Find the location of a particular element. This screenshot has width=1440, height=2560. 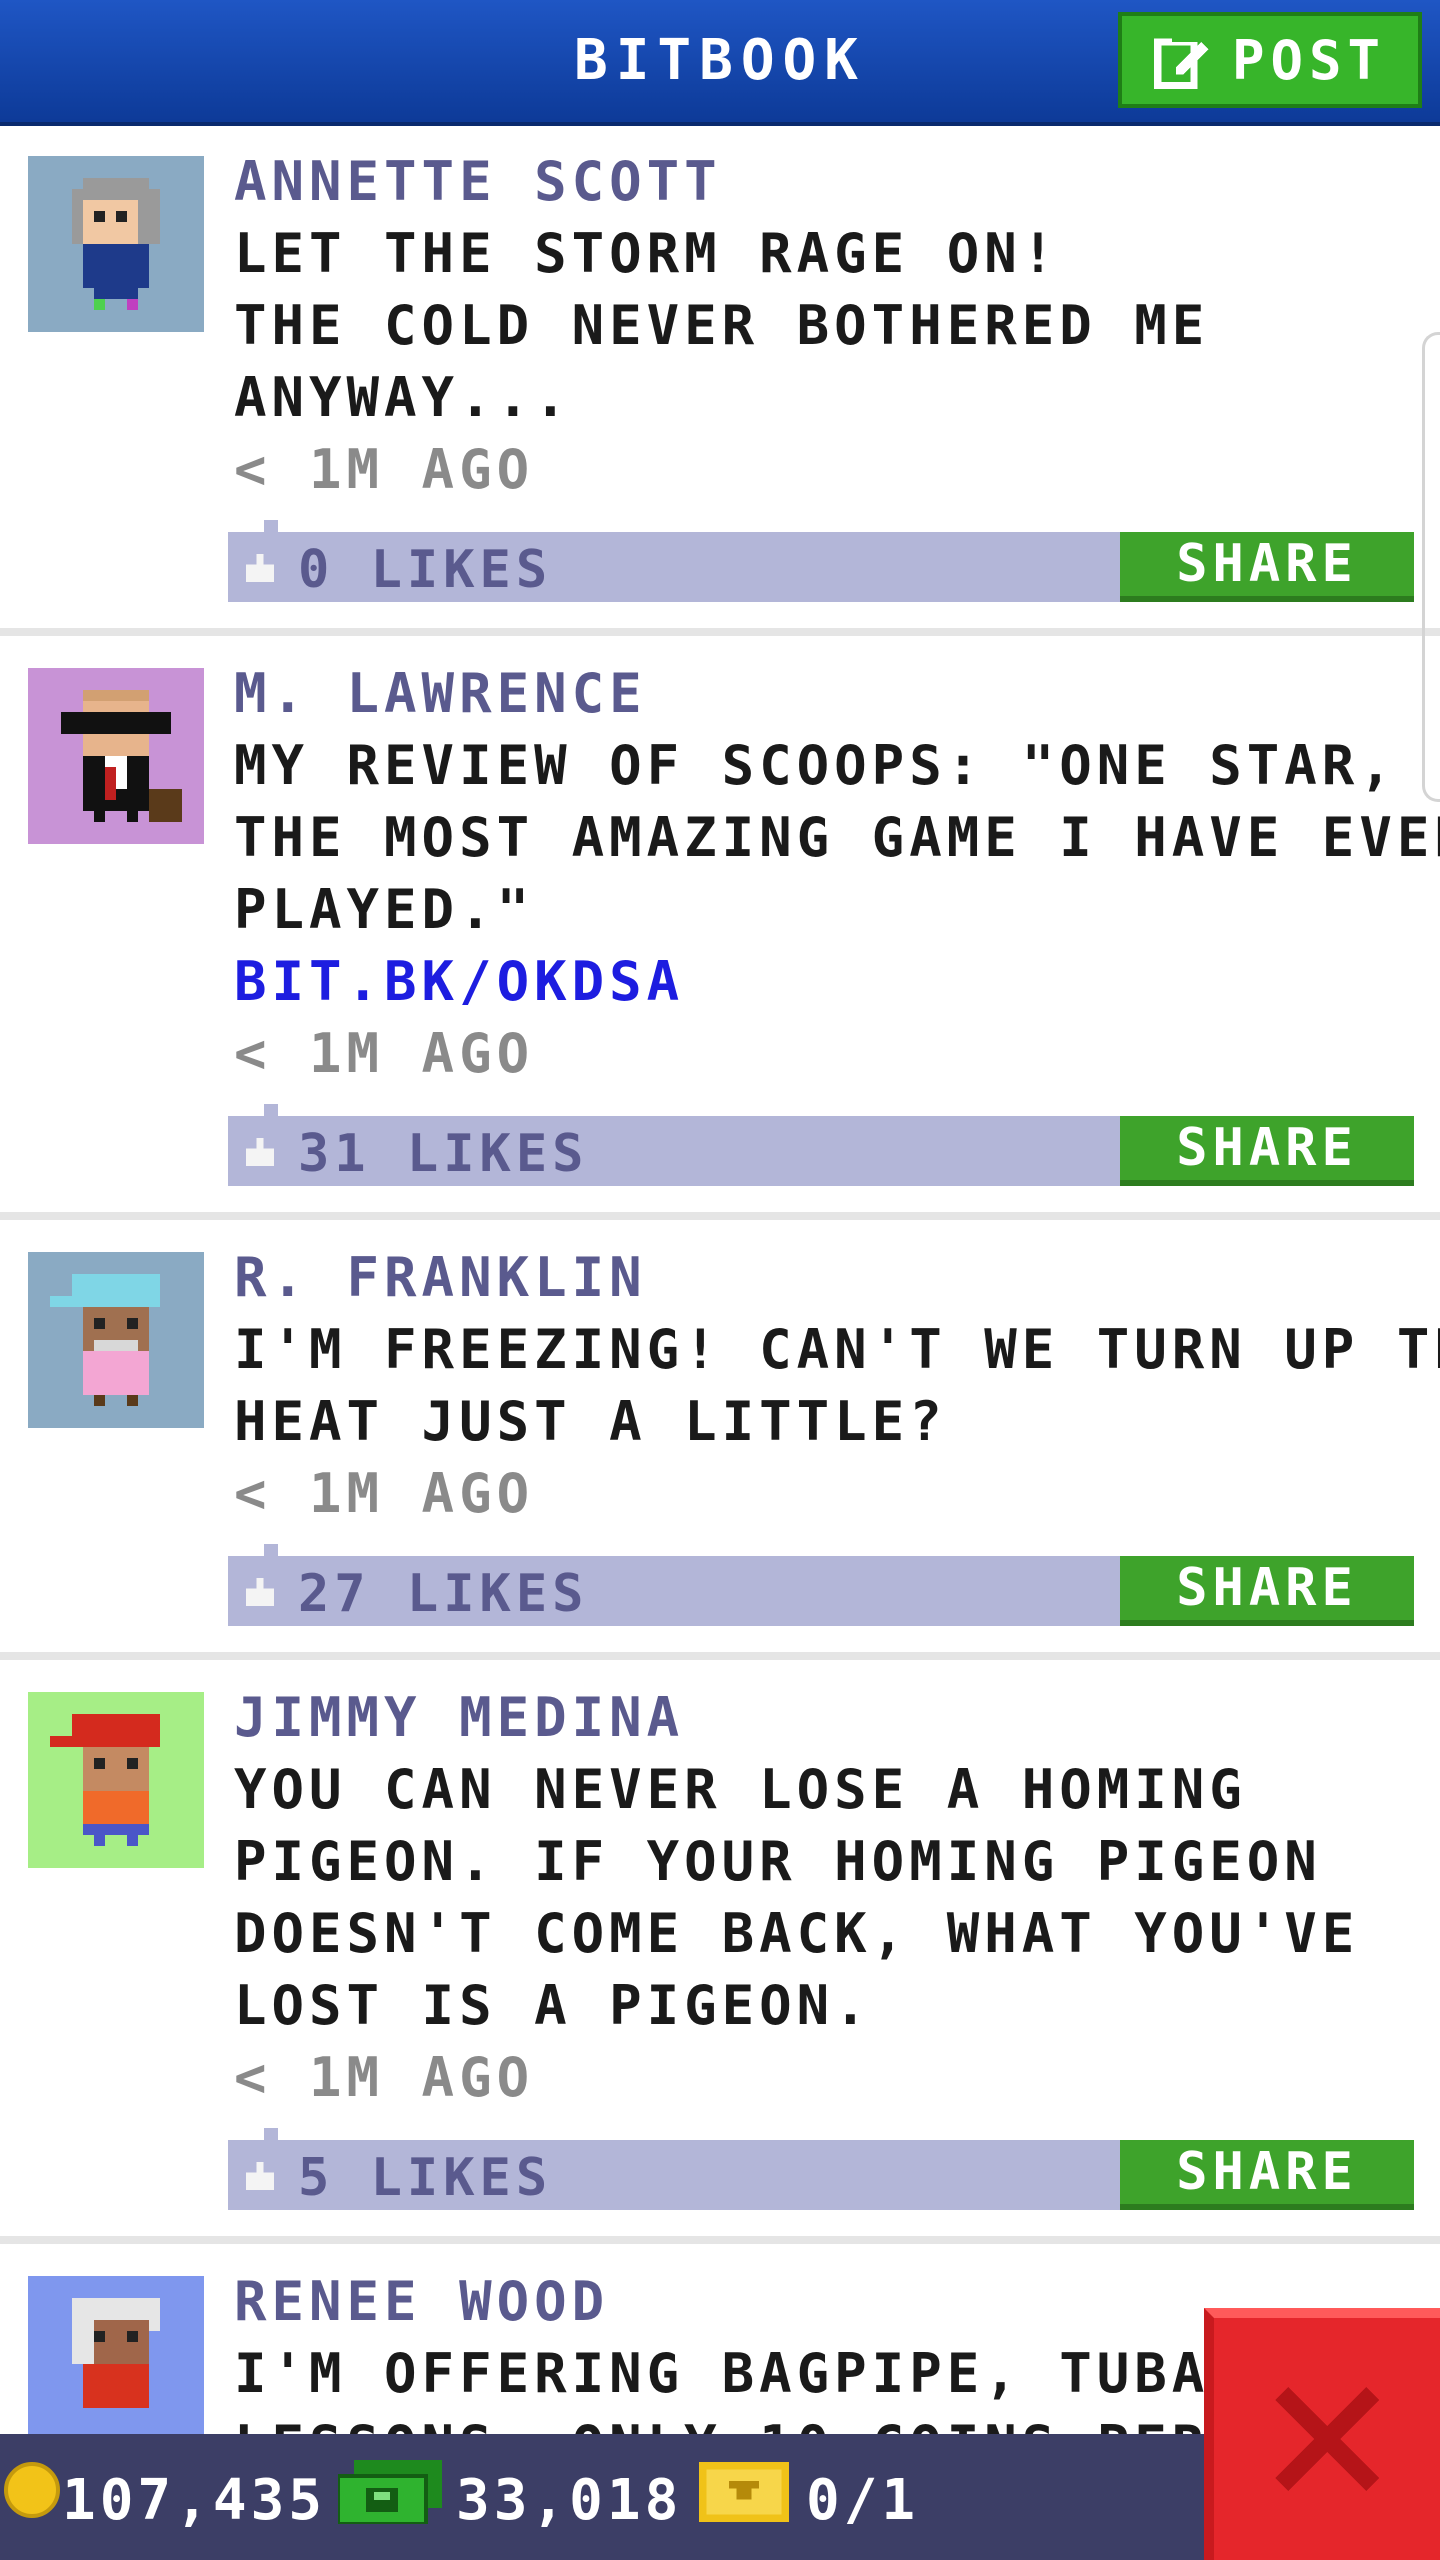

post-text-line: DOESN'T COME BACK, WHAT YOU'VE is located at coordinates (797, 1933).